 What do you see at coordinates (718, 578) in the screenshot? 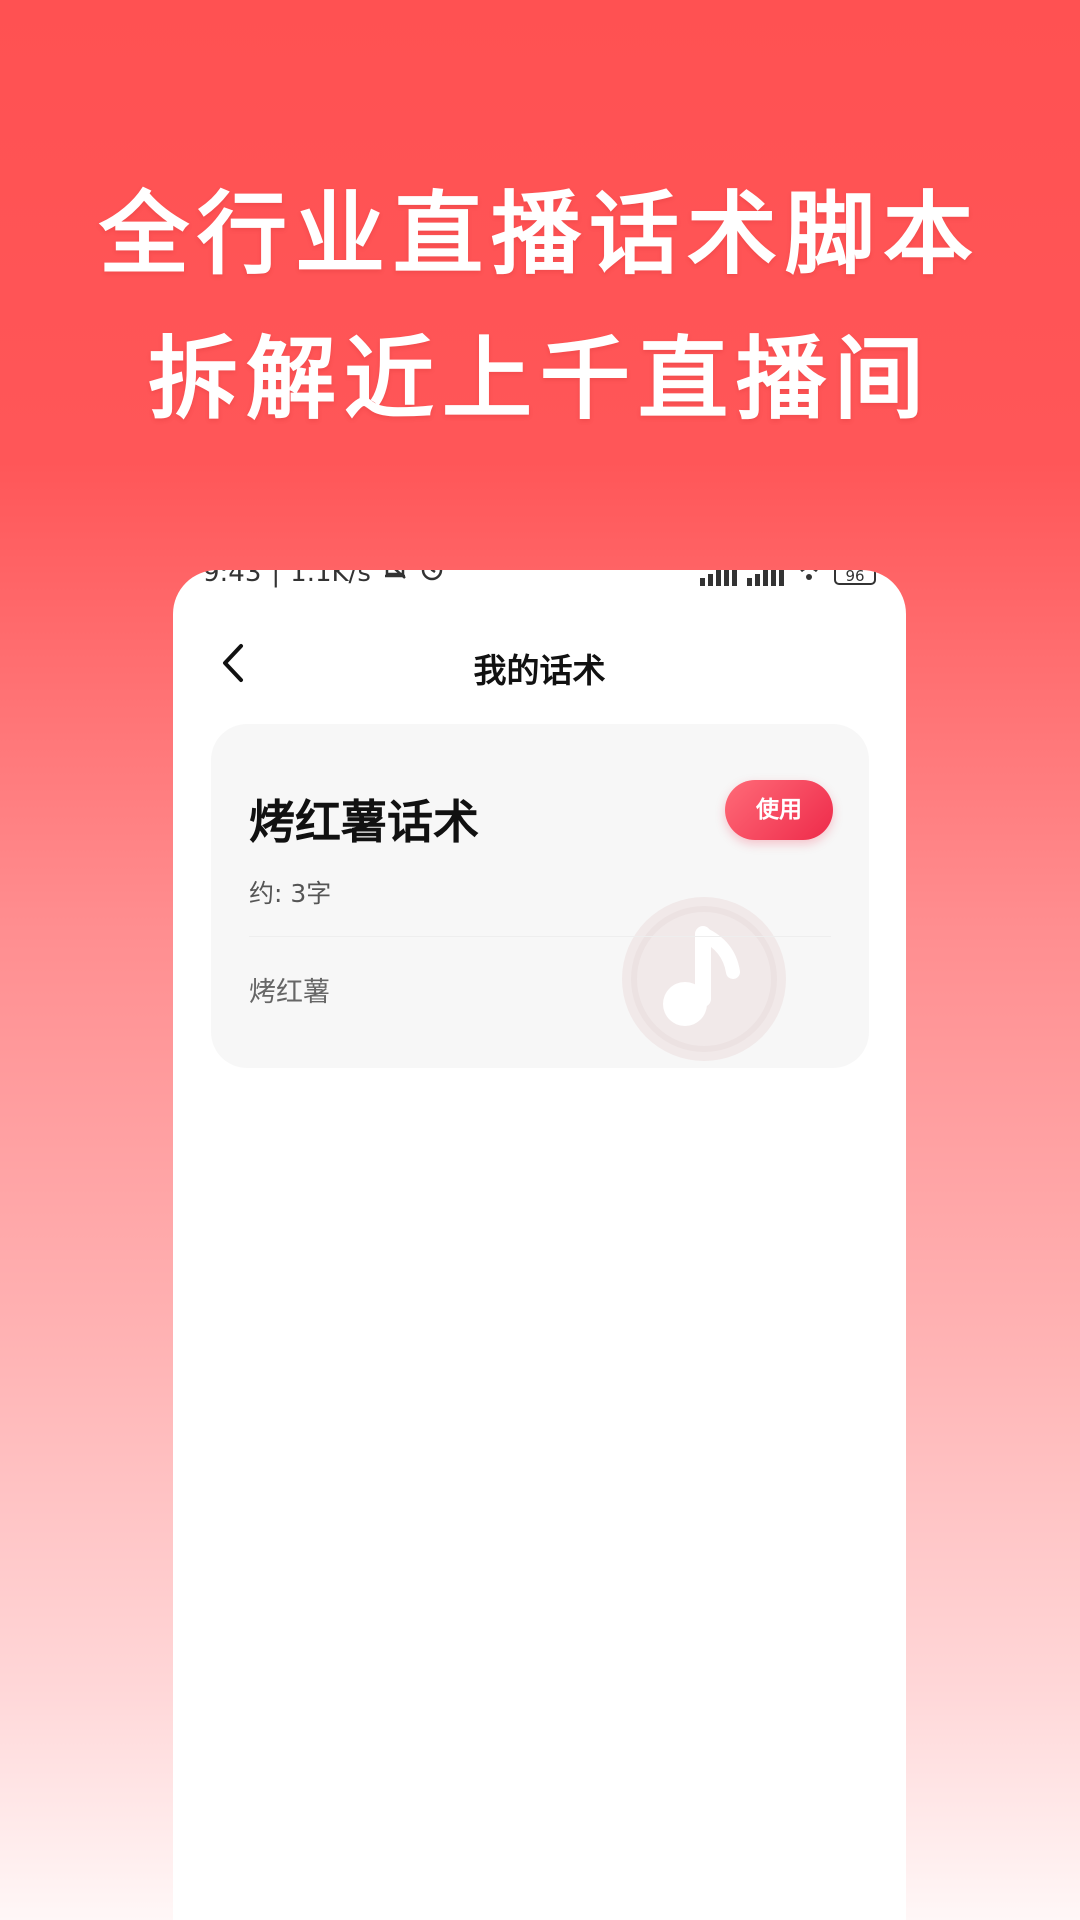
I see `signal-icon` at bounding box center [718, 578].